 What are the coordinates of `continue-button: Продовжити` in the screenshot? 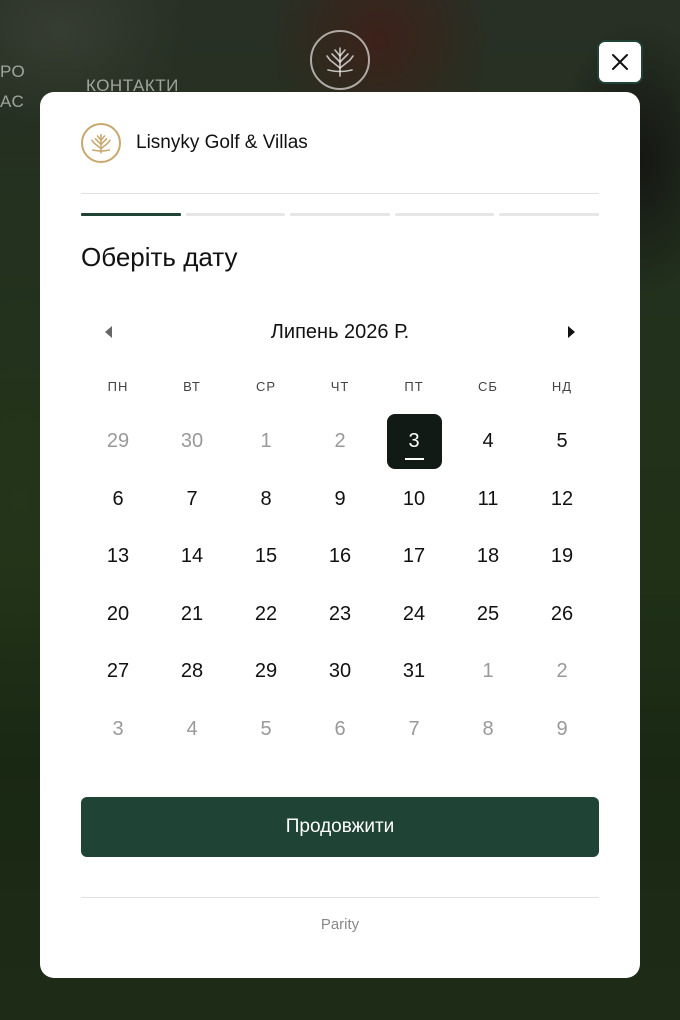 It's located at (340, 826).